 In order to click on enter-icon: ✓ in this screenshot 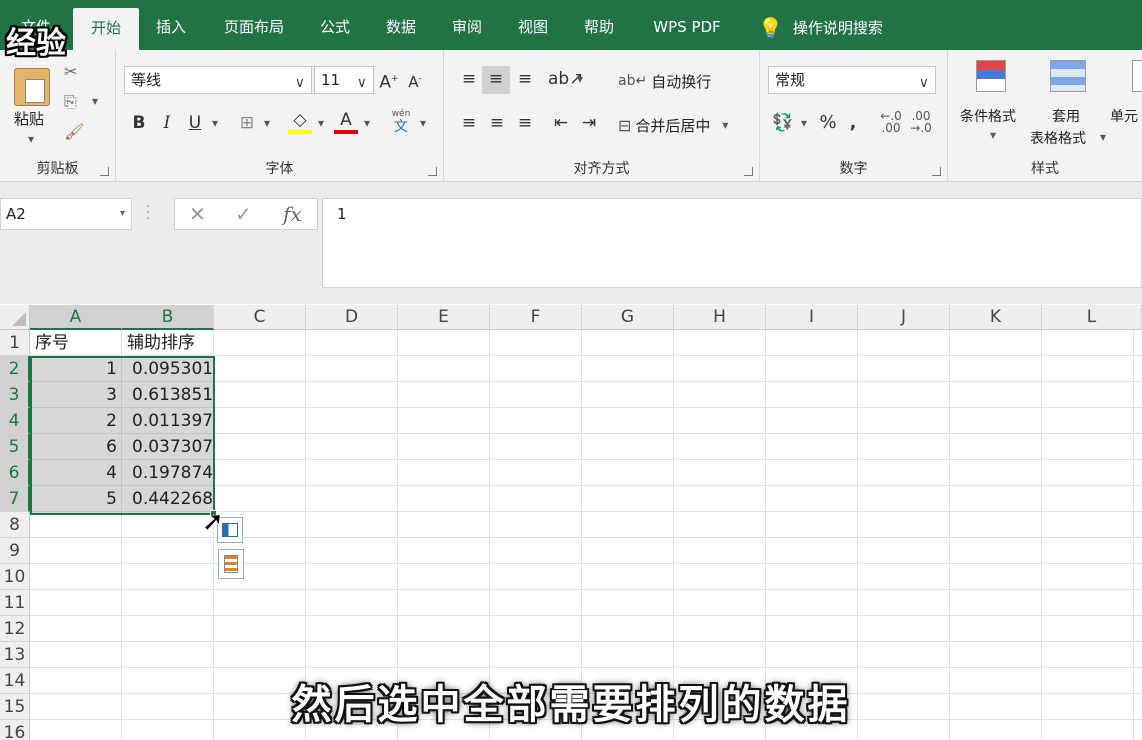, I will do `click(243, 214)`.